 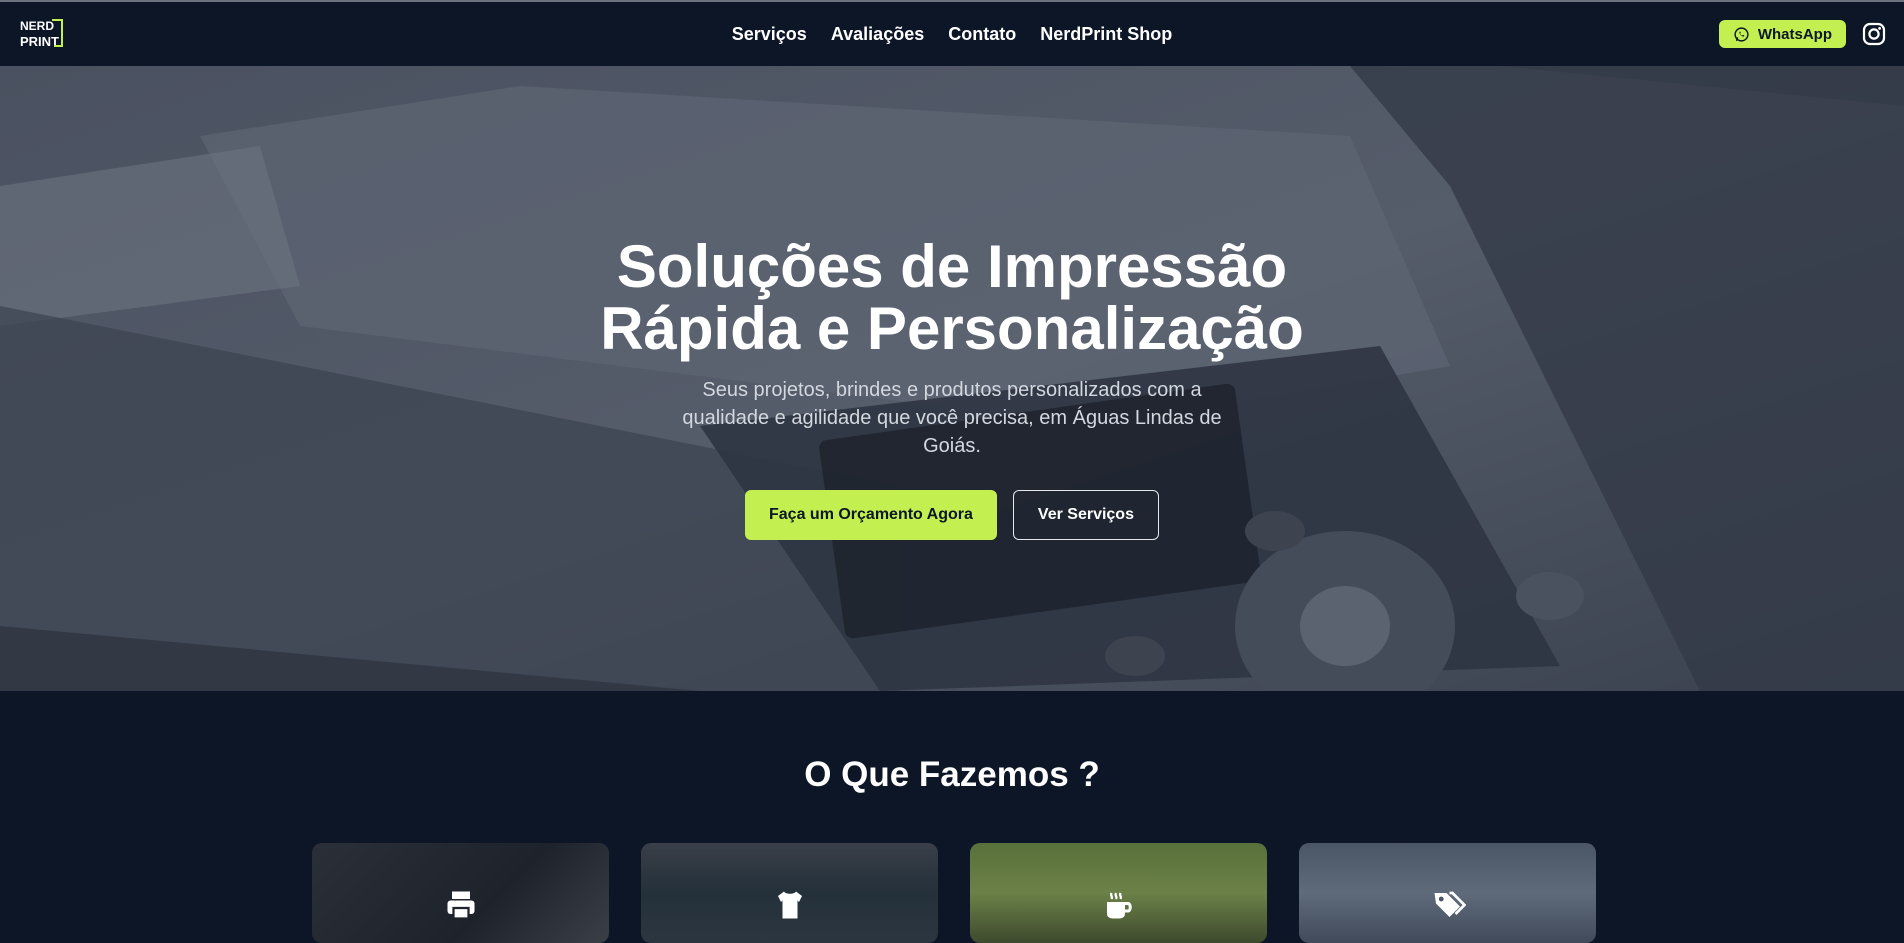 I want to click on svg-text: NERD, so click(x=37, y=26).